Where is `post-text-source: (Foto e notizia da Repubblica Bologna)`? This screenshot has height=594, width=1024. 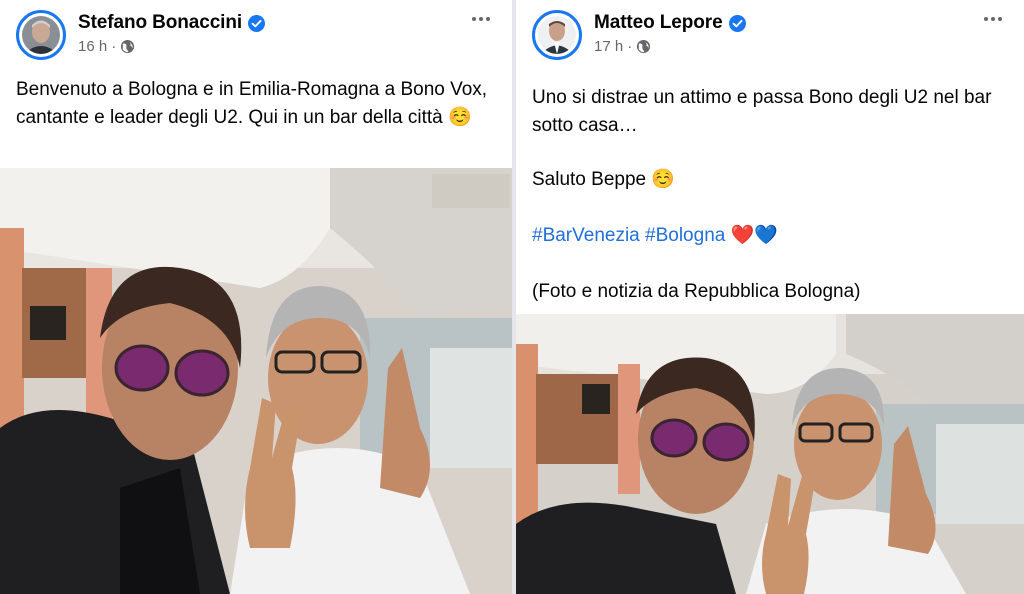 post-text-source: (Foto e notizia da Repubblica Bologna) is located at coordinates (696, 291).